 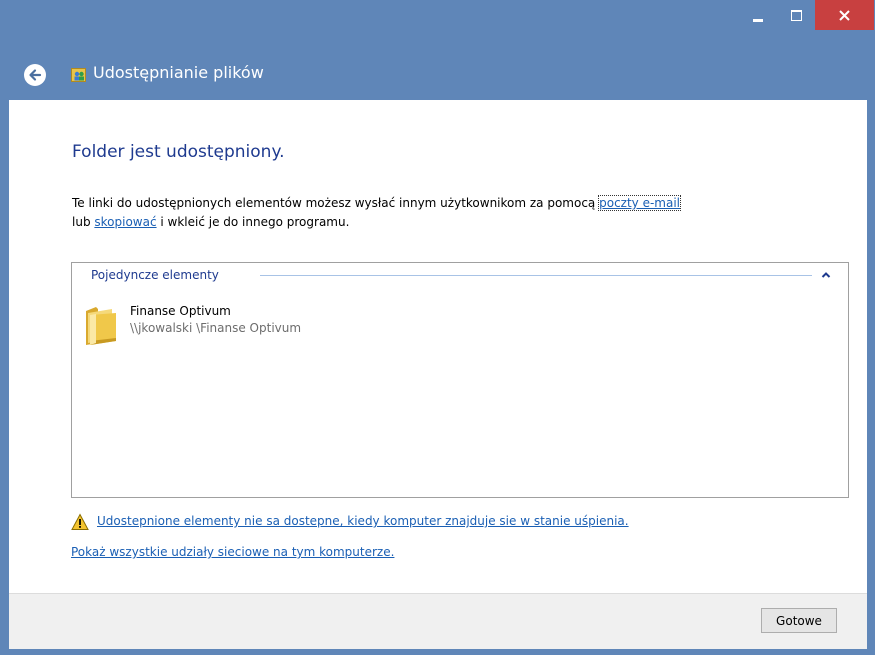 I want to click on item-path: \\jkowalski \Finanse Optivum, so click(x=216, y=328).